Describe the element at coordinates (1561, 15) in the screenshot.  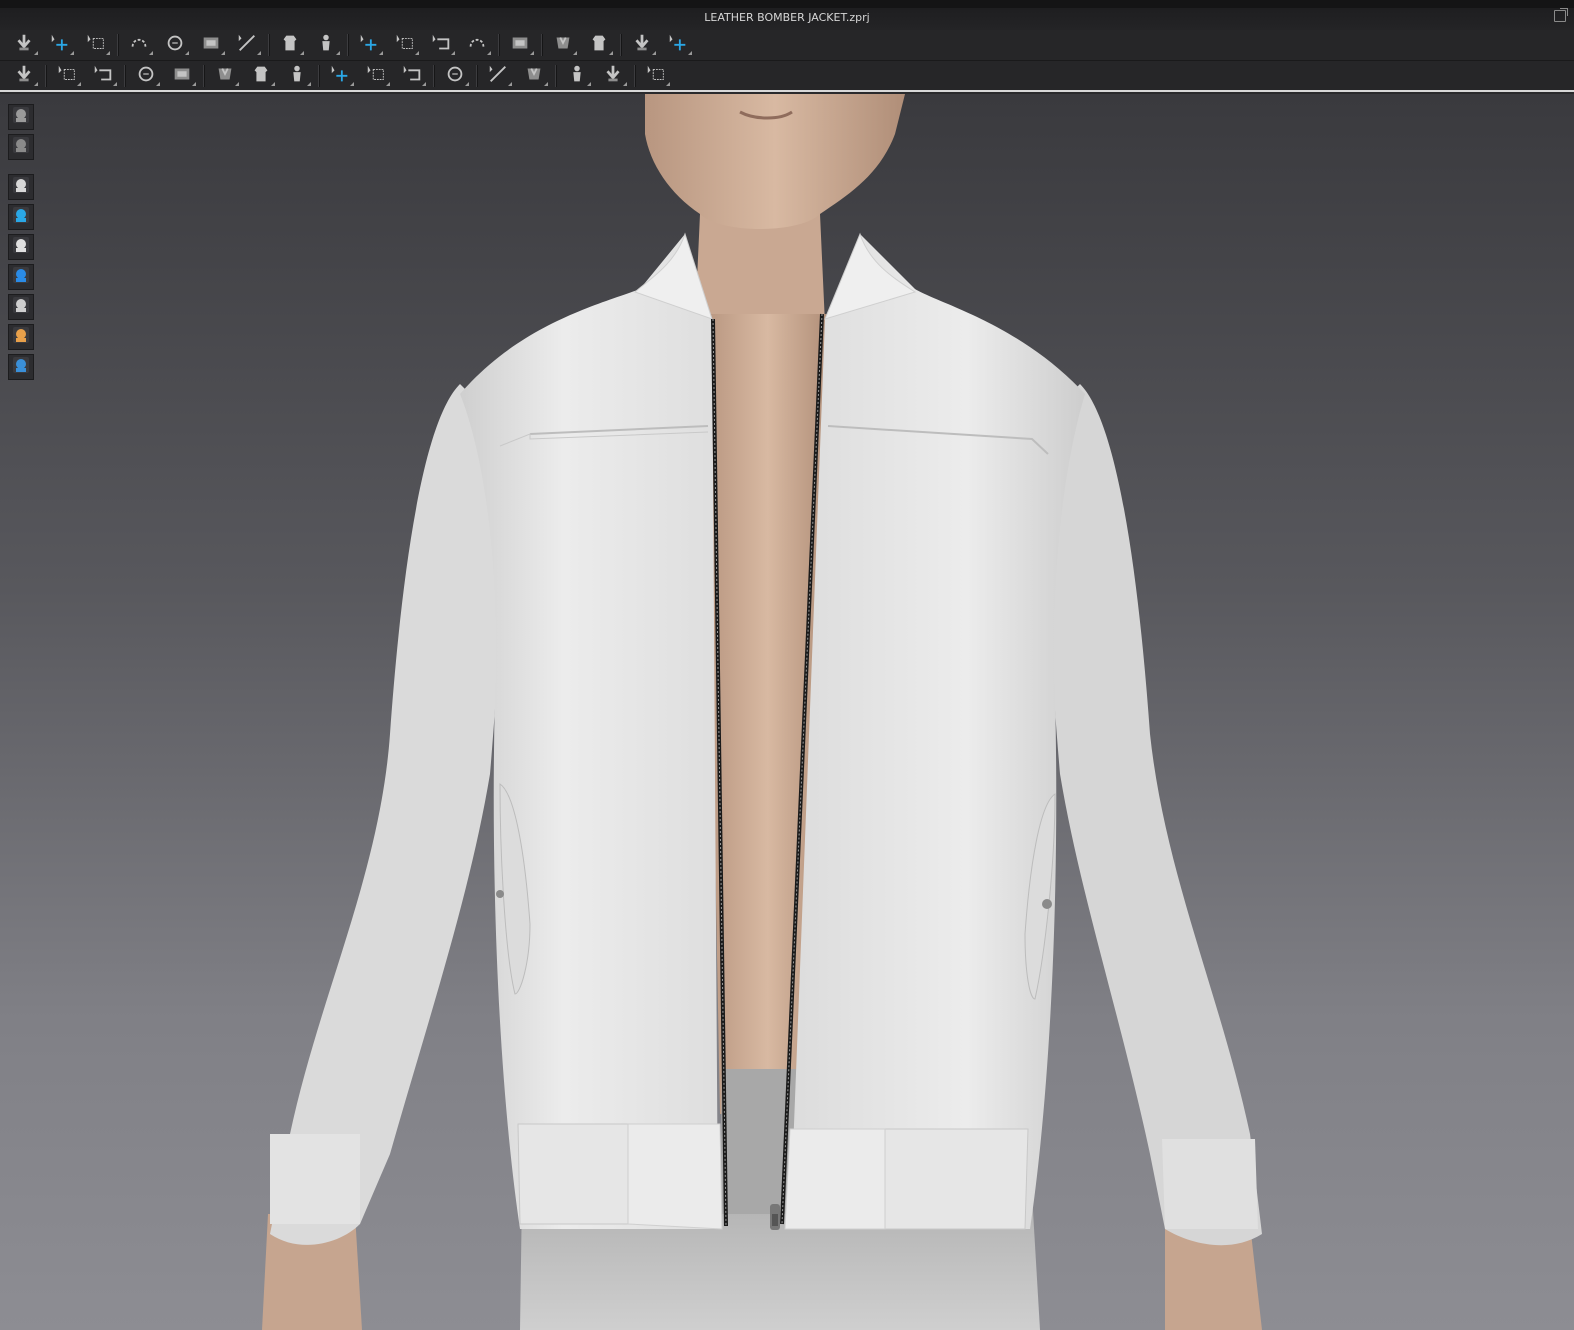
I see `restore-window-button` at that location.